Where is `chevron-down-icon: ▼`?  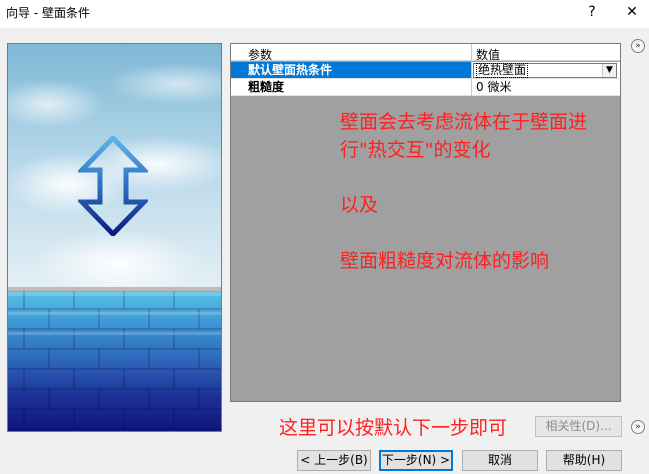
chevron-down-icon: ▼ is located at coordinates (609, 70).